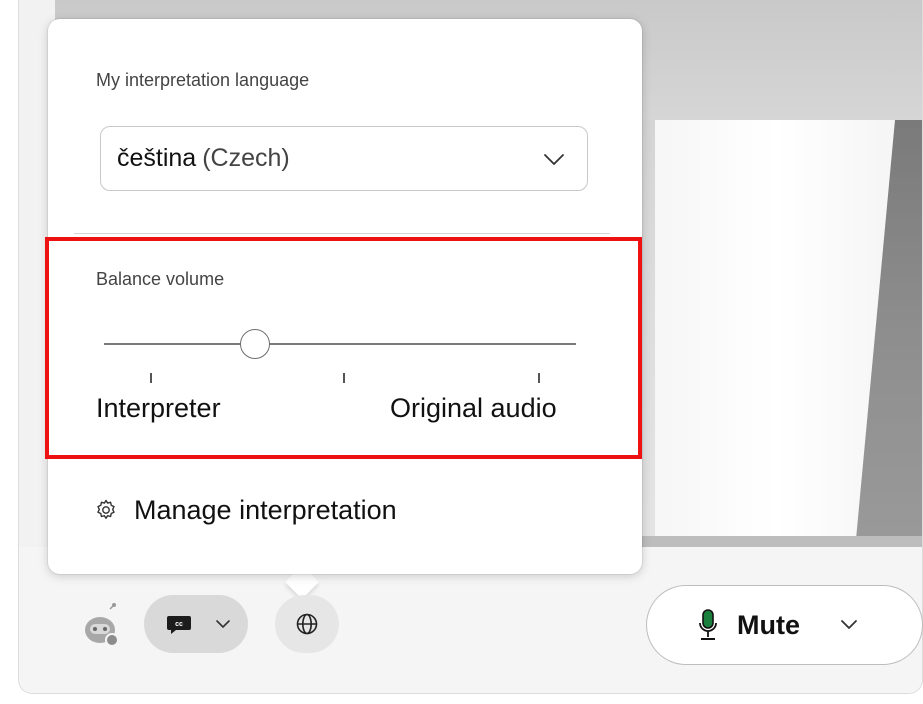 The image size is (923, 704). What do you see at coordinates (203, 80) in the screenshot?
I see `interpretation-language-label: My interpretation language` at bounding box center [203, 80].